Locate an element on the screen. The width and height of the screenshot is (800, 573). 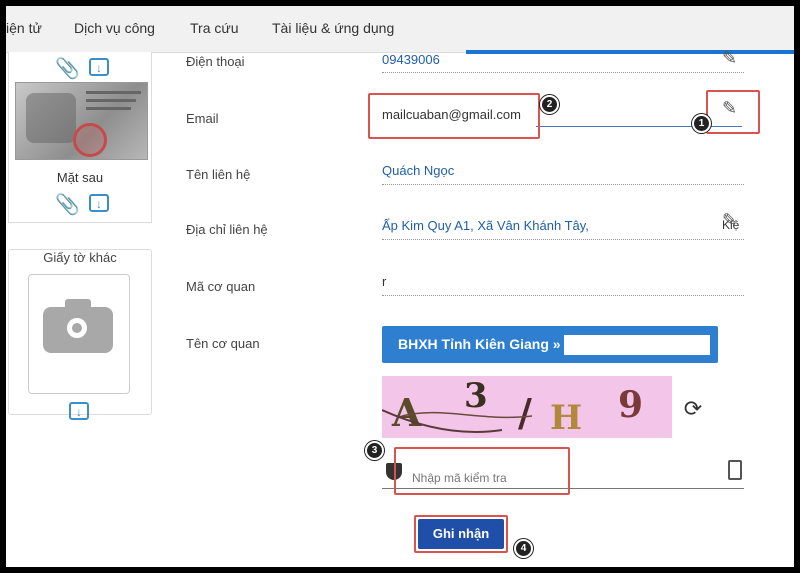
agency-code-value: r is located at coordinates (384, 281).